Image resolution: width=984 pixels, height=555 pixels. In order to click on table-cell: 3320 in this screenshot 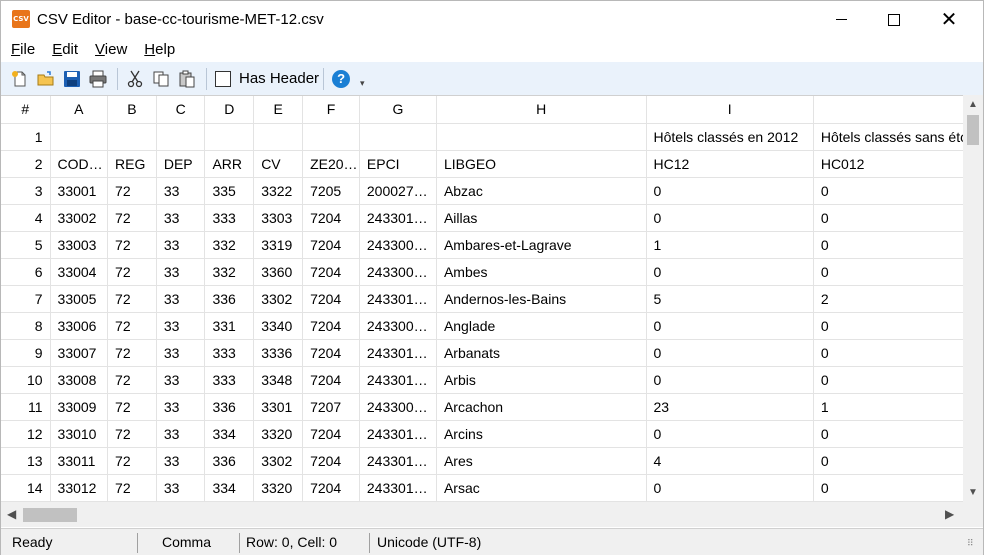, I will do `click(278, 434)`.